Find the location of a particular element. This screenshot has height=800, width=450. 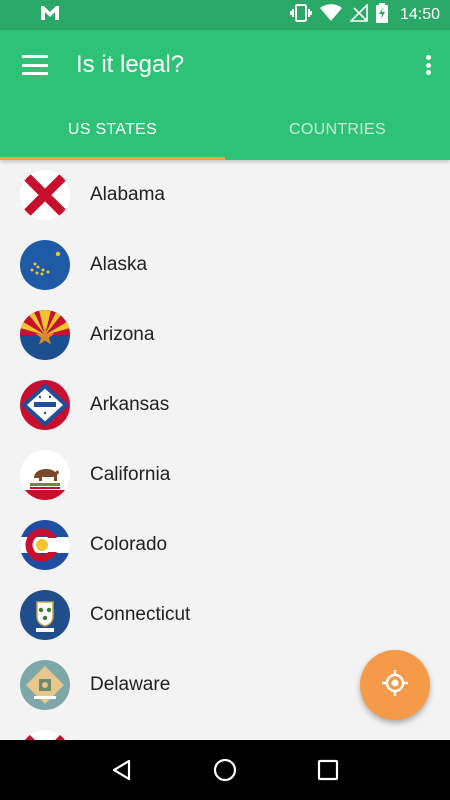

tab-indicator is located at coordinates (112, 158).